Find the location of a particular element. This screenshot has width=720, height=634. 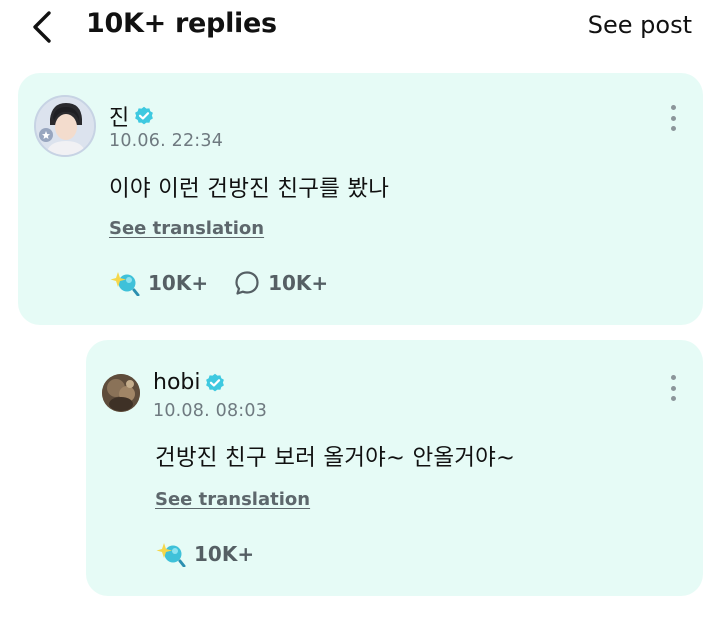

comment-count: 10K+ is located at coordinates (298, 283).